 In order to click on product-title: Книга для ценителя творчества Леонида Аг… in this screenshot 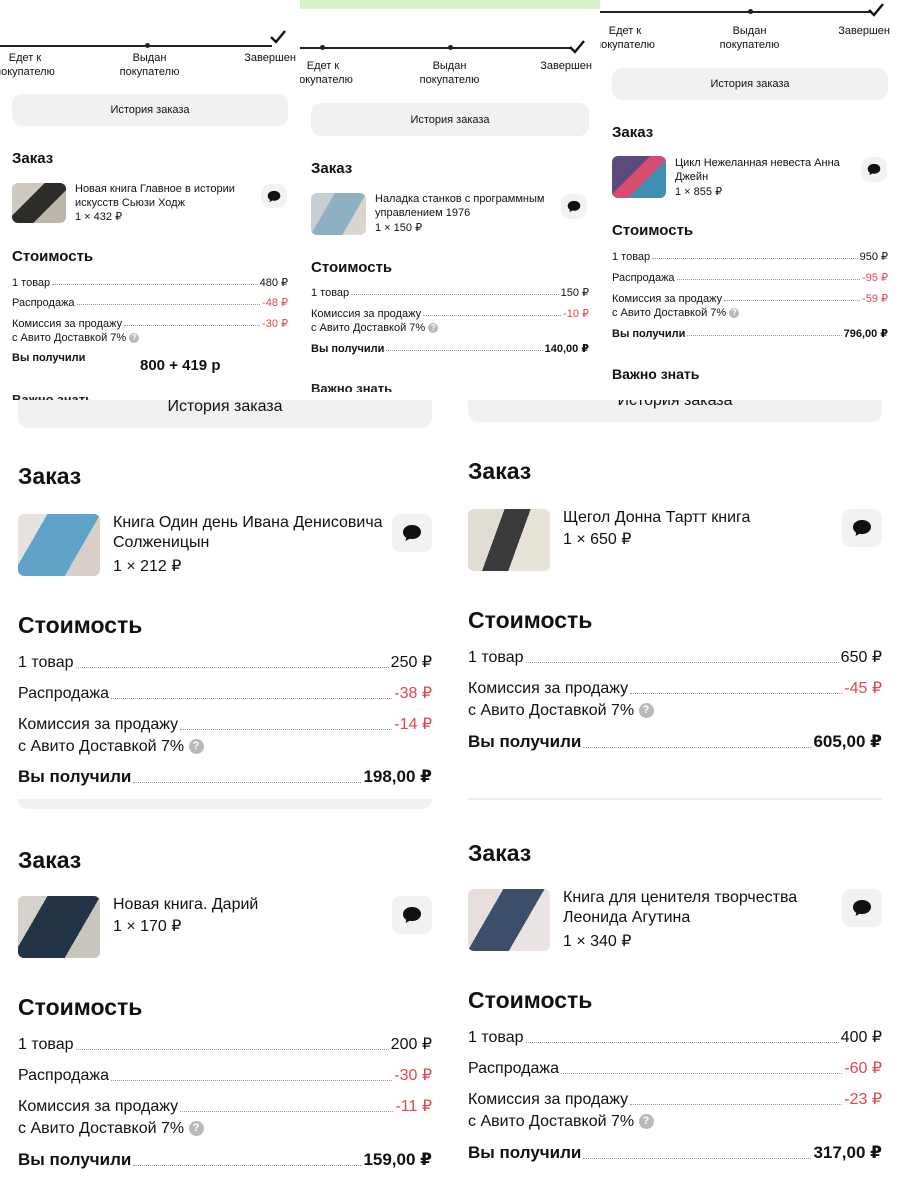, I will do `click(680, 907)`.